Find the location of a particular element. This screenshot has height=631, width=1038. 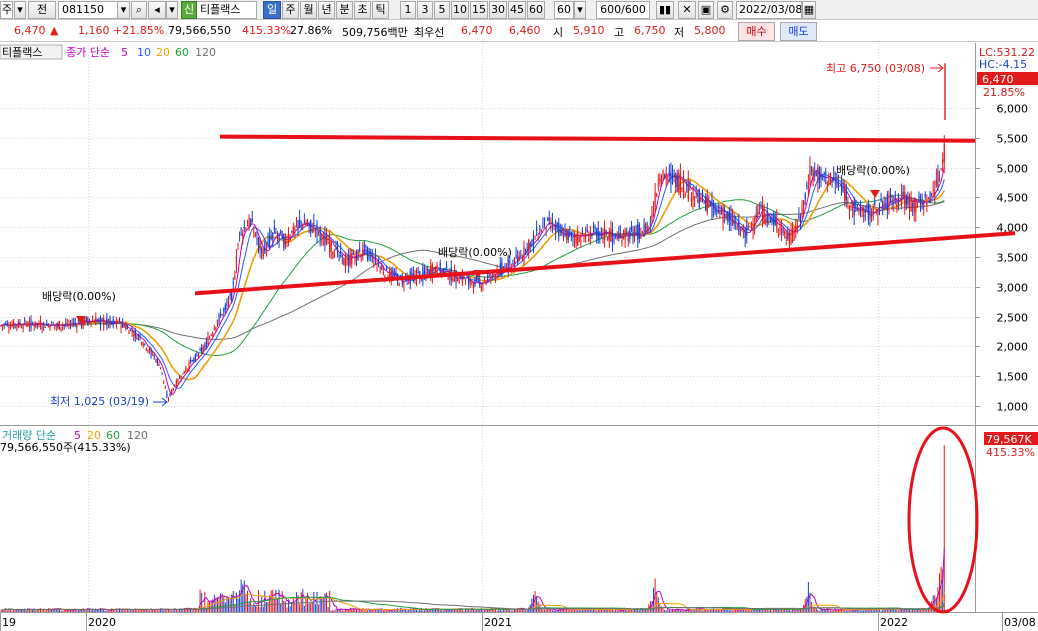

interval-dropdown-icon: ▾ is located at coordinates (580, 10).